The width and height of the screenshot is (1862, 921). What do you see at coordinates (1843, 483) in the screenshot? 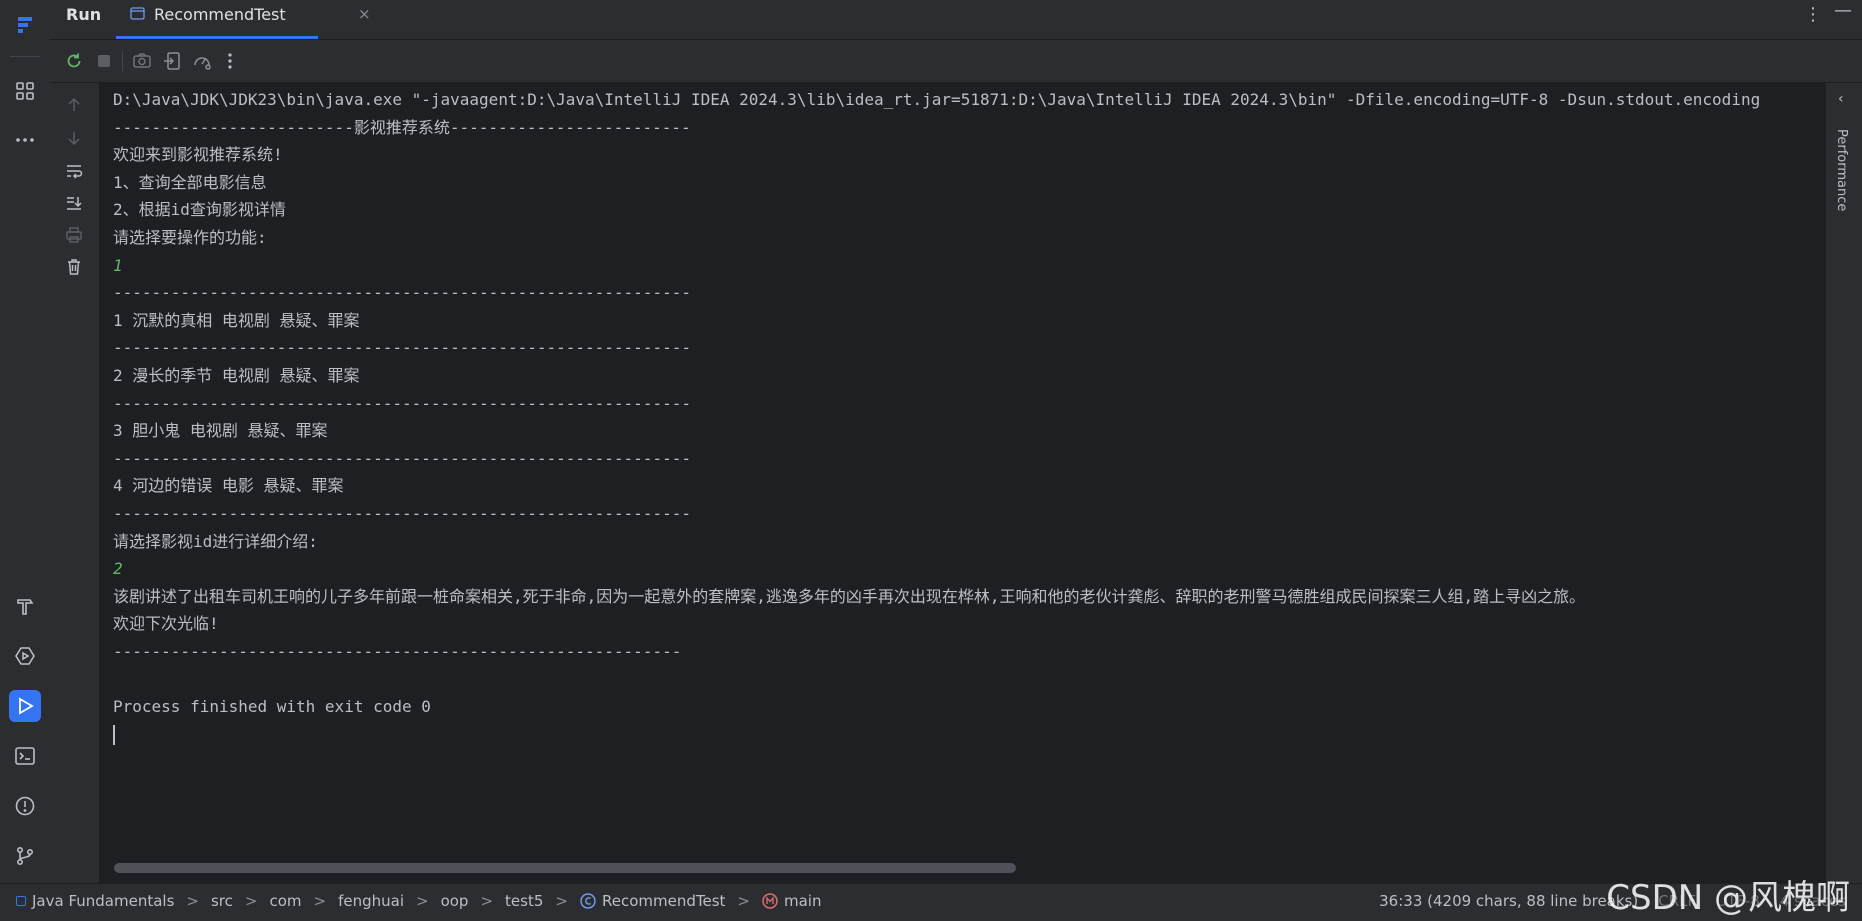
I see `right-tool-strip: ‹ Performance` at bounding box center [1843, 483].